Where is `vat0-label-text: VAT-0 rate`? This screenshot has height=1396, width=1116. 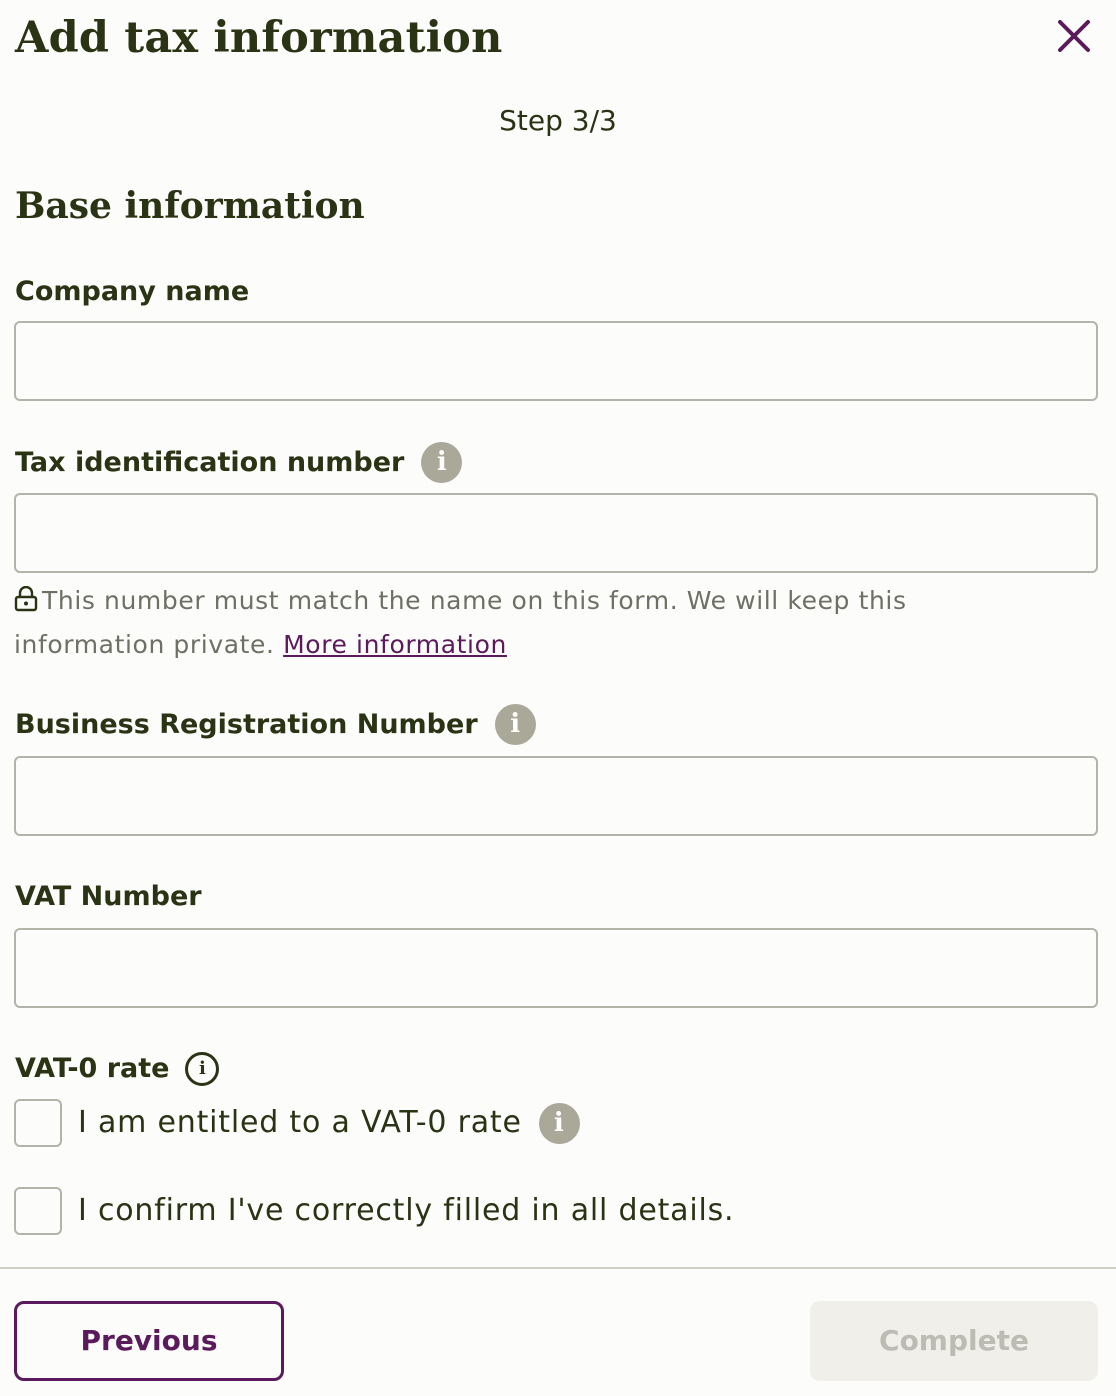
vat0-label-text: VAT-0 rate is located at coordinates (92, 1068).